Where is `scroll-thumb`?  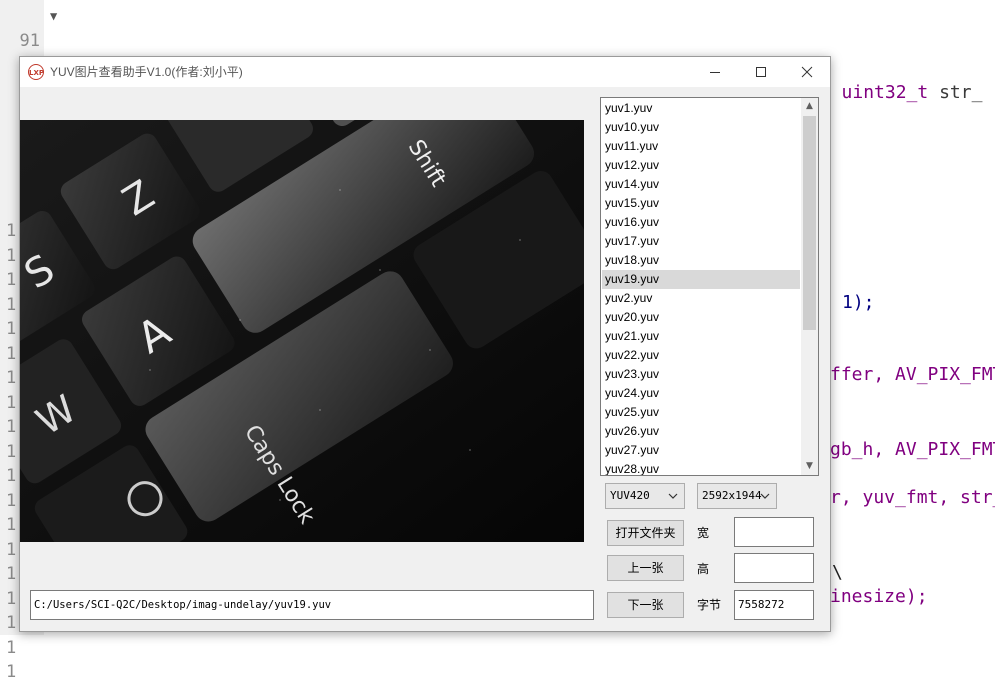 scroll-thumb is located at coordinates (809, 223).